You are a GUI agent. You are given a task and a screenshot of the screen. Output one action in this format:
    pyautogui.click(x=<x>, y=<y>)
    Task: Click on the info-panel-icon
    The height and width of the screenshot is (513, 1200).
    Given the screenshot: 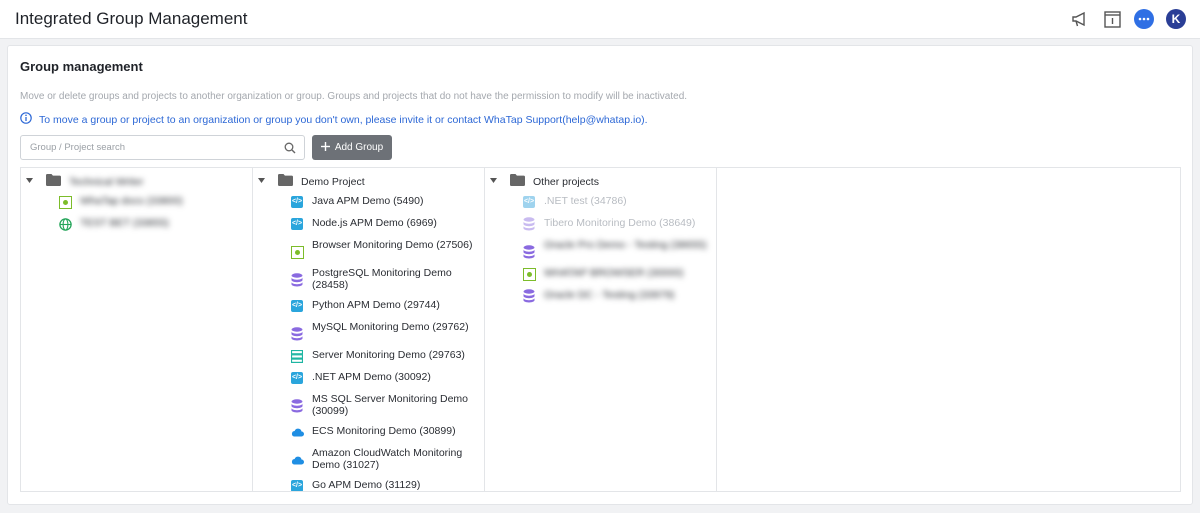 What is the action you would take?
    pyautogui.click(x=1112, y=19)
    